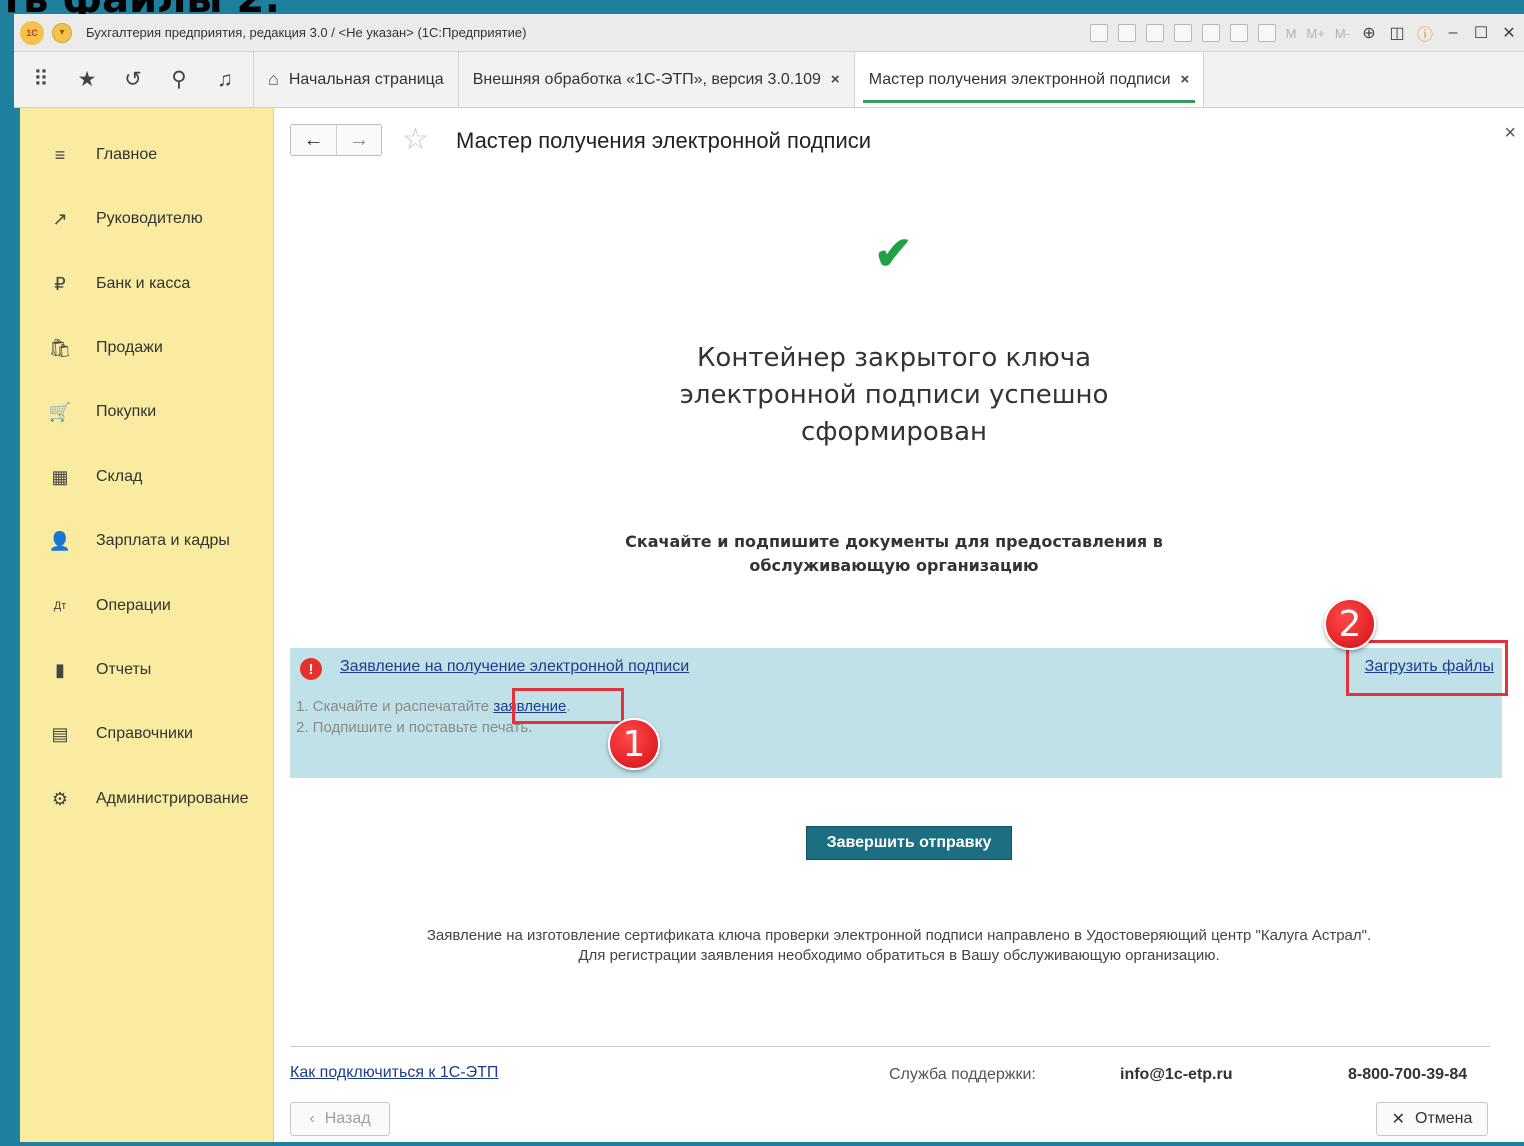  I want to click on back-button-label: Назад, so click(347, 1118).